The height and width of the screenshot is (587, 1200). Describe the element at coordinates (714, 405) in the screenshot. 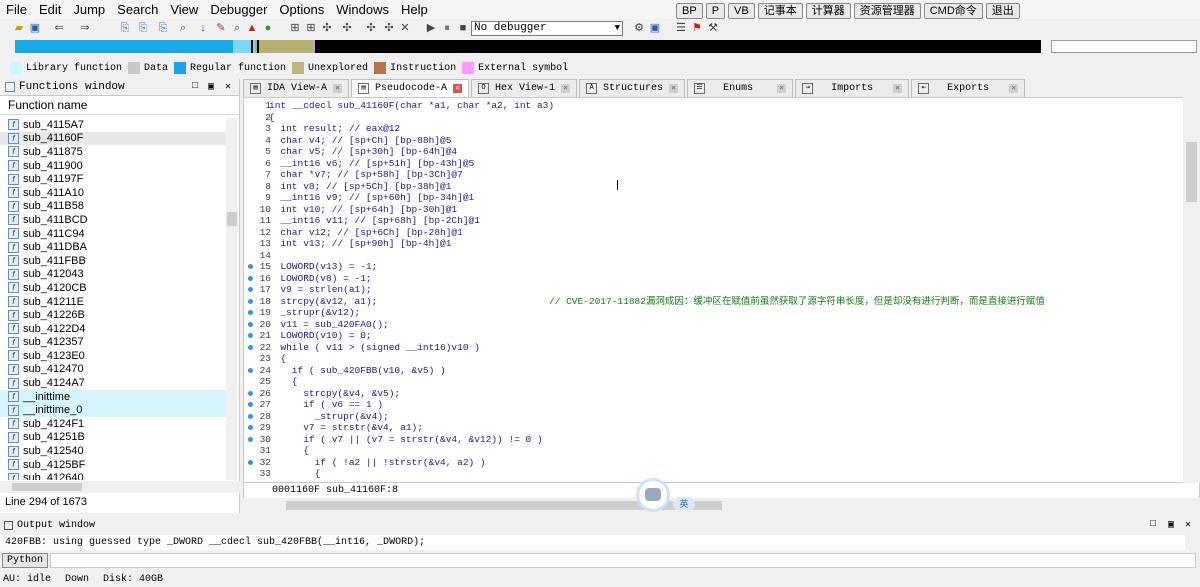

I see `code-line: 27 if ( v6 == 1 )` at that location.